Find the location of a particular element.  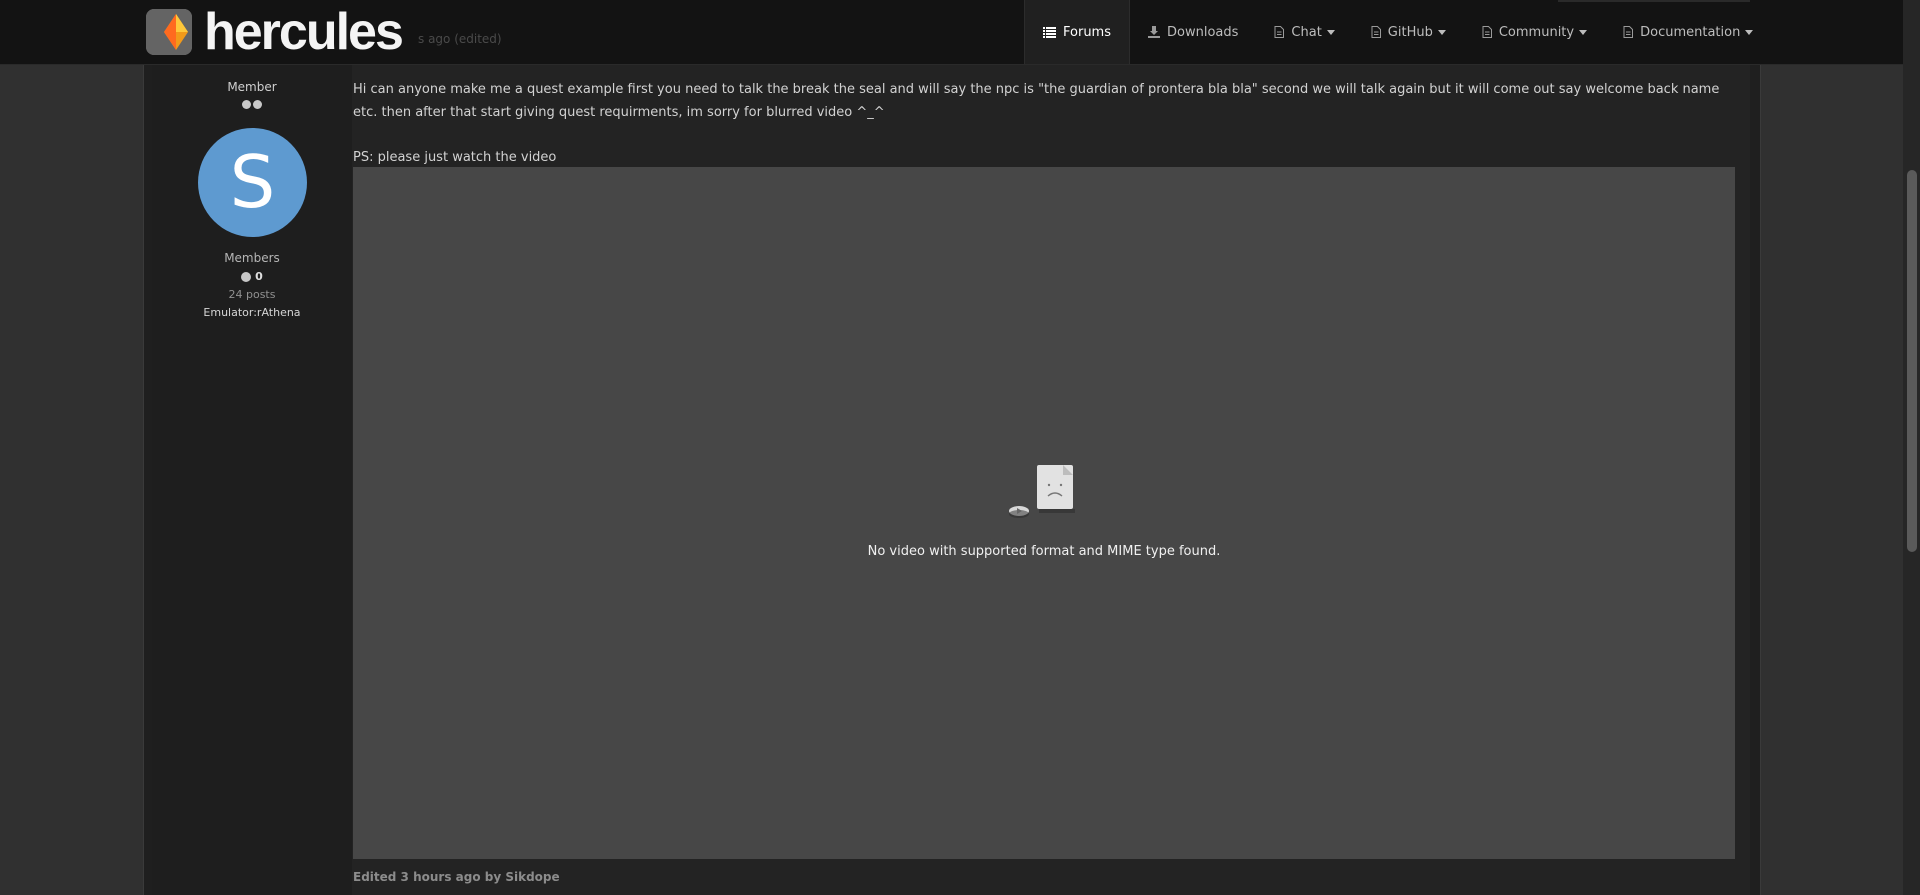

nav-github: GitHub is located at coordinates (1408, 32).